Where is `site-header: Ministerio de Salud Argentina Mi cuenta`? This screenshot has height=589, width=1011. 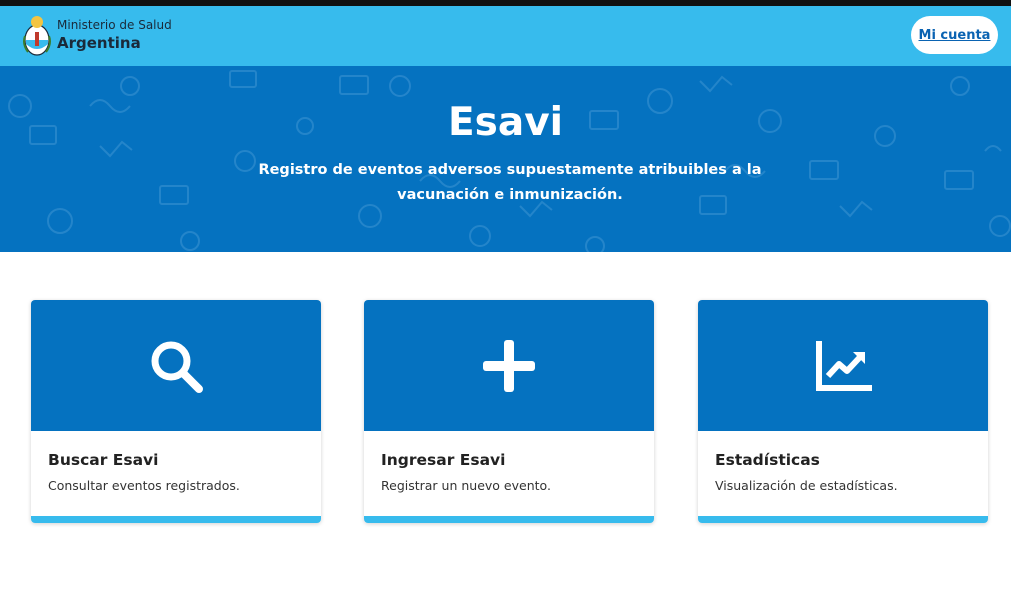
site-header: Ministerio de Salud Argentina Mi cuenta is located at coordinates (505, 36).